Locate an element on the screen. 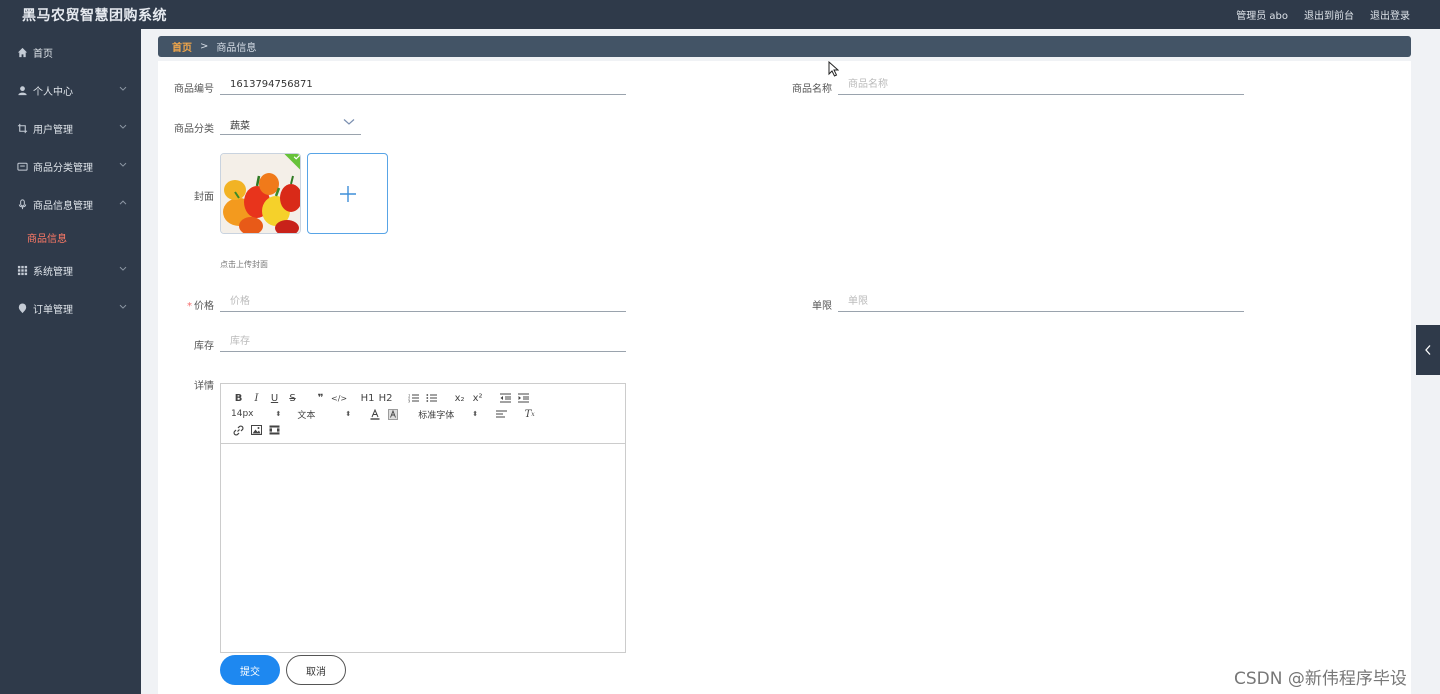 The image size is (1440, 694). bullet-list-icon is located at coordinates (431, 398).